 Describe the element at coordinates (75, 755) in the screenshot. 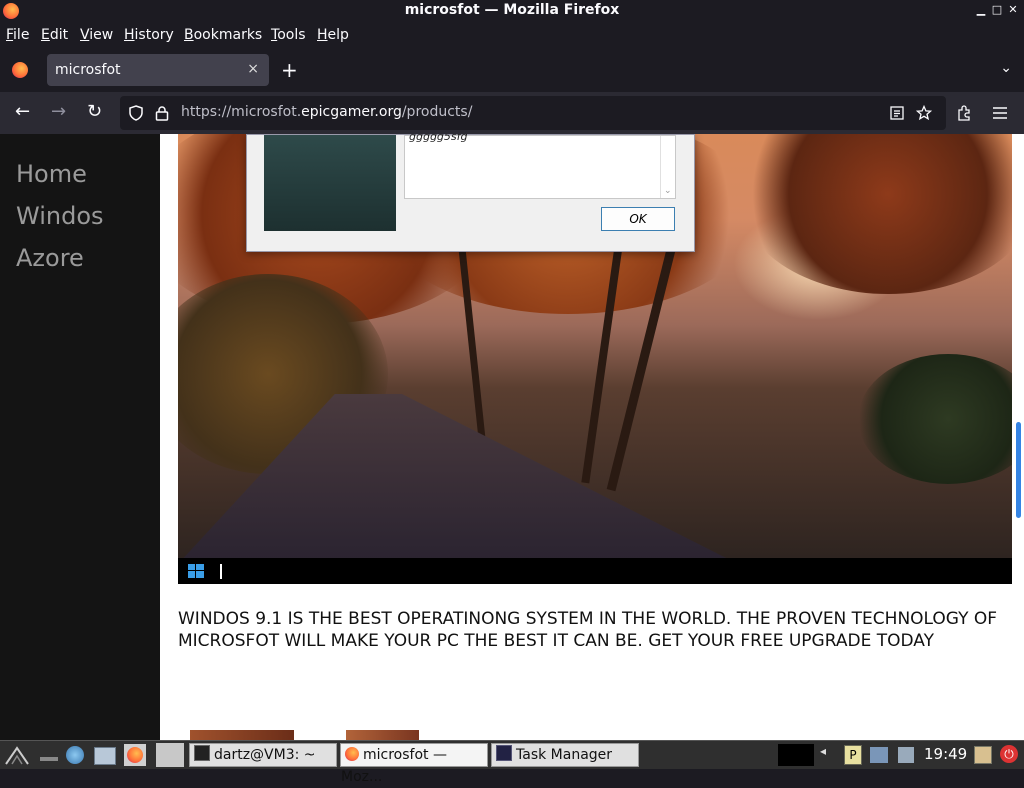

I see `browser-launcher-icon` at that location.